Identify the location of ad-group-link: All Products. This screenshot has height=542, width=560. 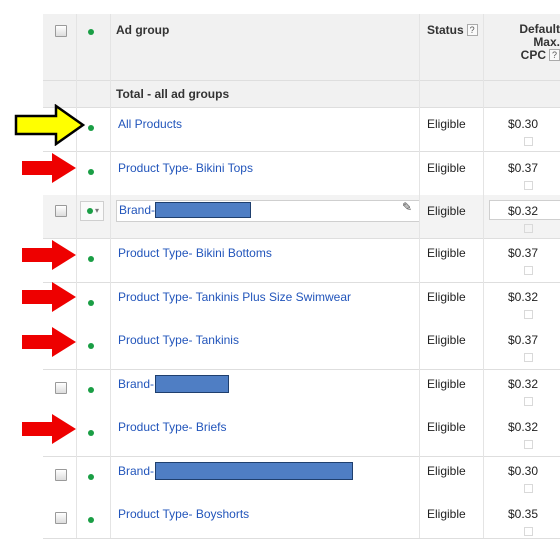
(150, 124).